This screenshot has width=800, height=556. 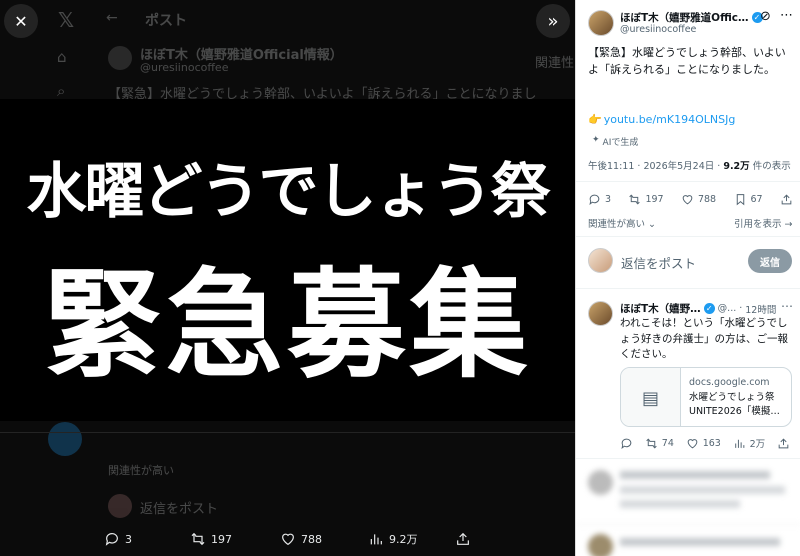 What do you see at coordinates (711, 443) in the screenshot?
I see `like-count: 163` at bounding box center [711, 443].